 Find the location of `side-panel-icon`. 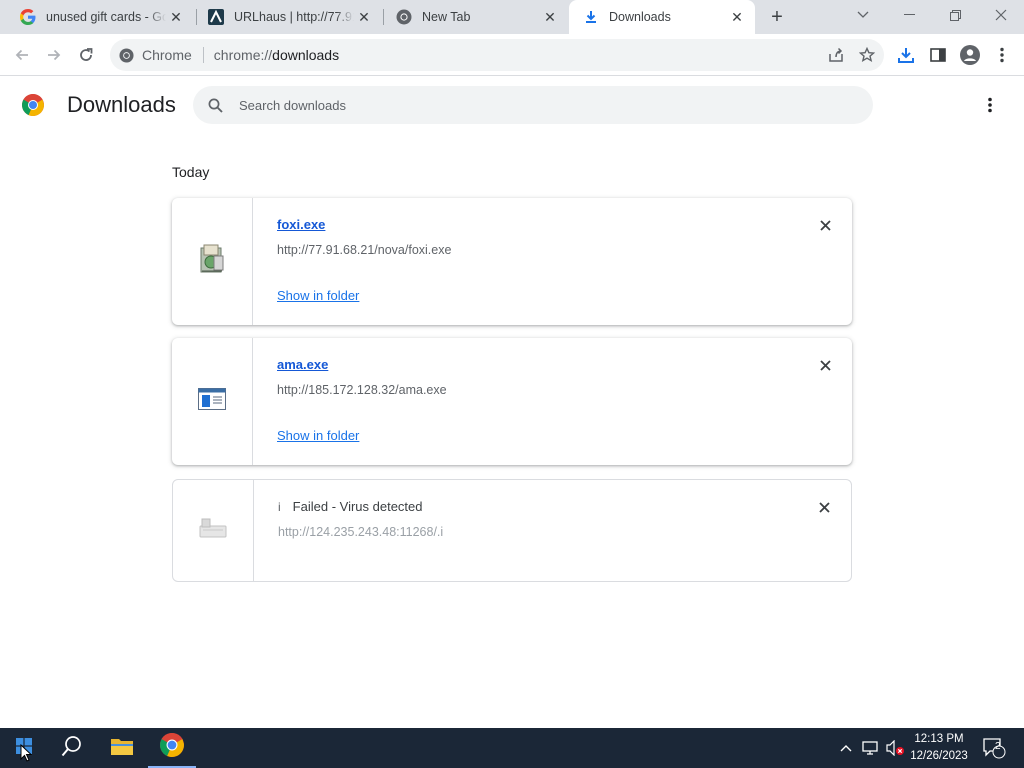

side-panel-icon is located at coordinates (938, 55).